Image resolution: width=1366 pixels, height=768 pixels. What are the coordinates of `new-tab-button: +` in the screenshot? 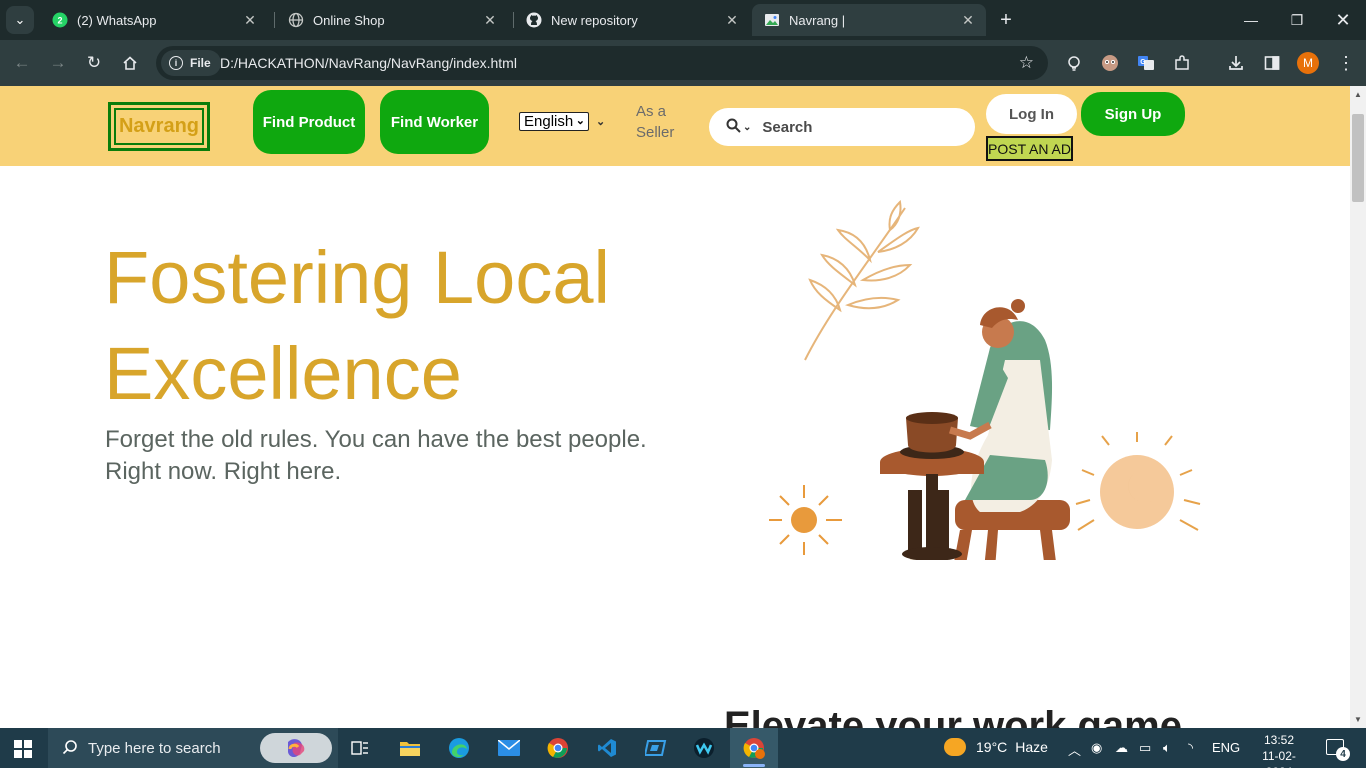 It's located at (1006, 20).